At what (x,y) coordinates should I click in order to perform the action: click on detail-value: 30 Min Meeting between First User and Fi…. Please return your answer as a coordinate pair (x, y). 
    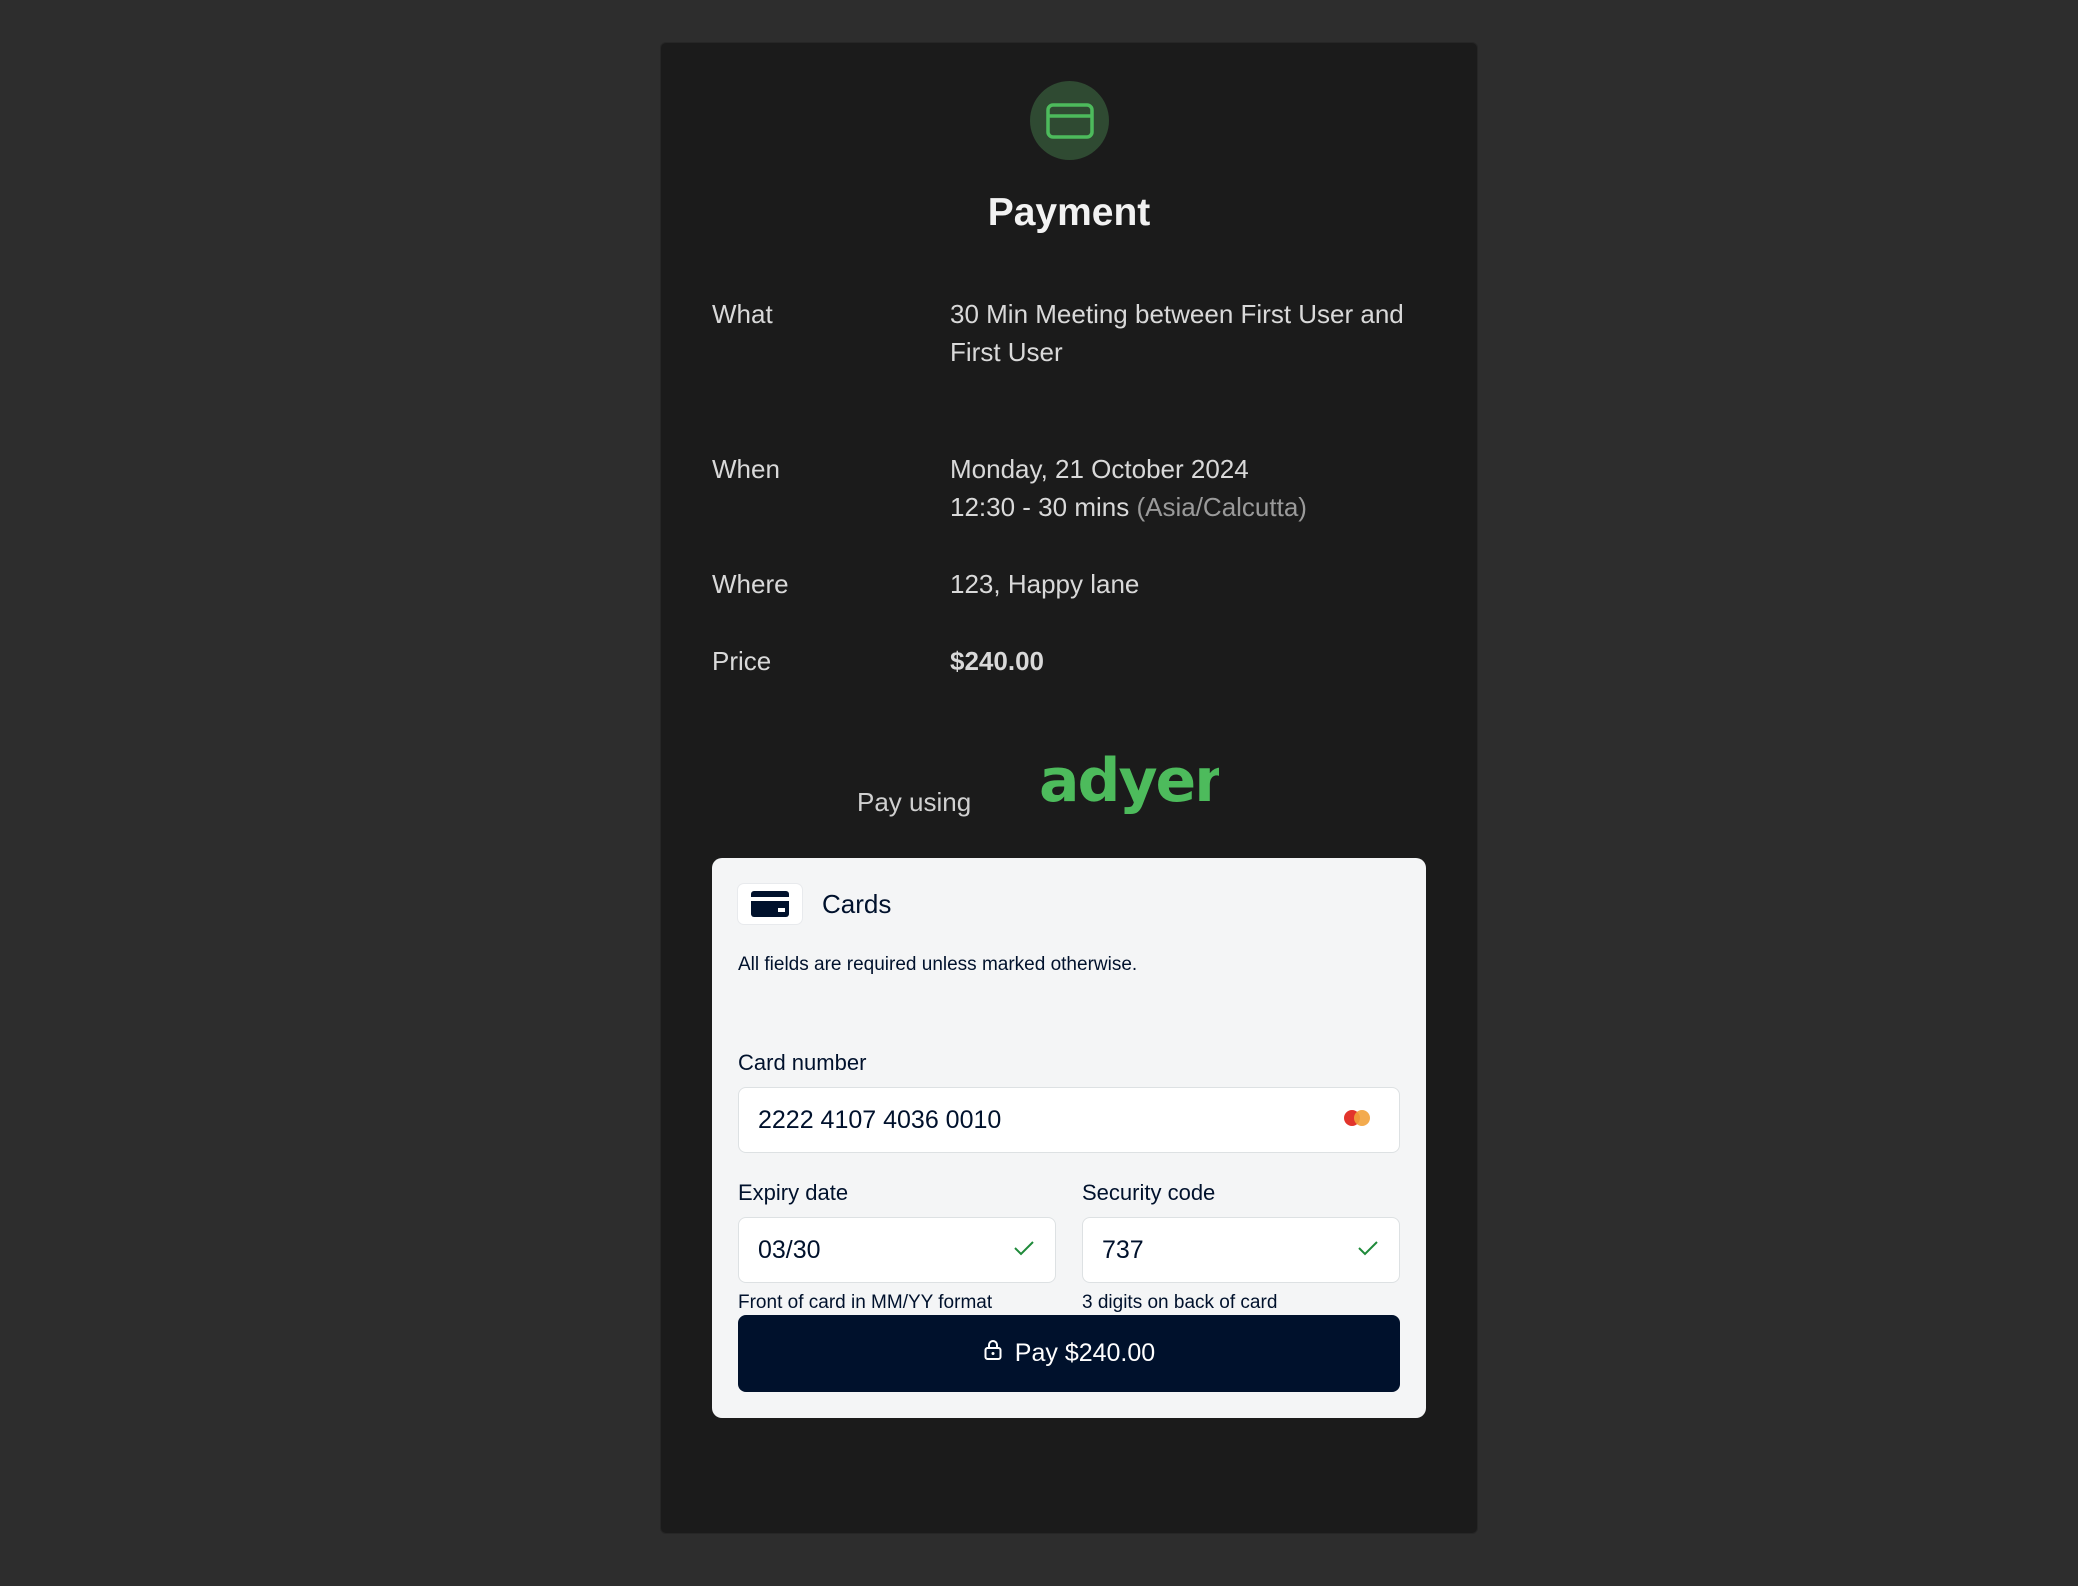
    Looking at the image, I should click on (1177, 333).